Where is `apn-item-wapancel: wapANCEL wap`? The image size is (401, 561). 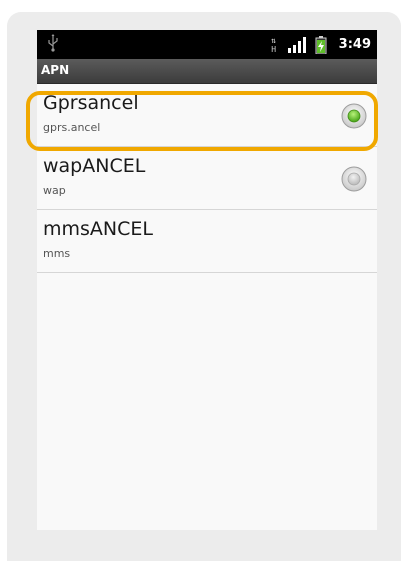 apn-item-wapancel: wapANCEL wap is located at coordinates (207, 178).